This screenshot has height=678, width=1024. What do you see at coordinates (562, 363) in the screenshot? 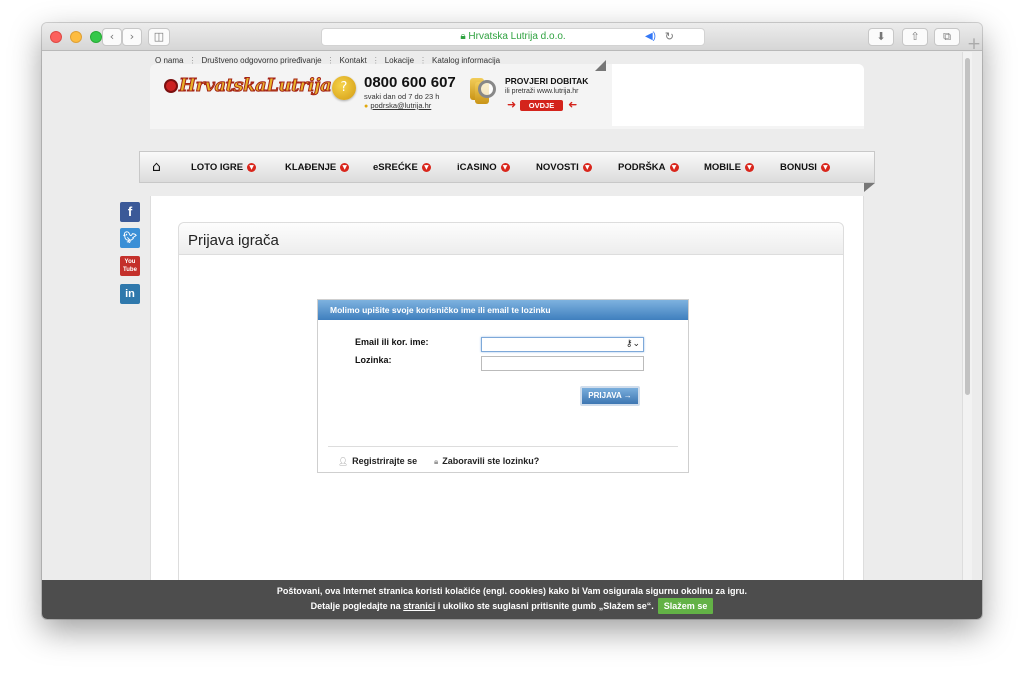
I see `password-field` at bounding box center [562, 363].